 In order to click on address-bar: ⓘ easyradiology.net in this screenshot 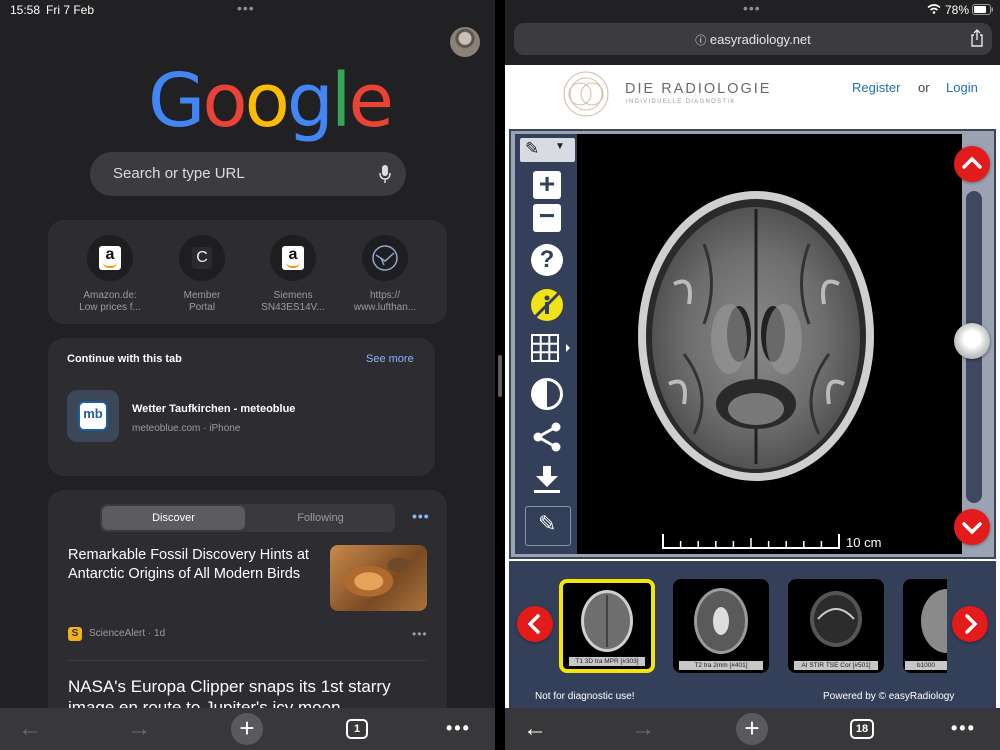, I will do `click(753, 39)`.